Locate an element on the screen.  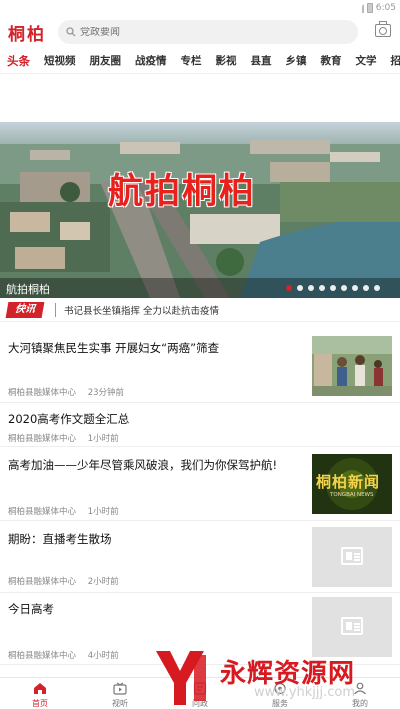
nav-label: 服务 is located at coordinates (280, 703).